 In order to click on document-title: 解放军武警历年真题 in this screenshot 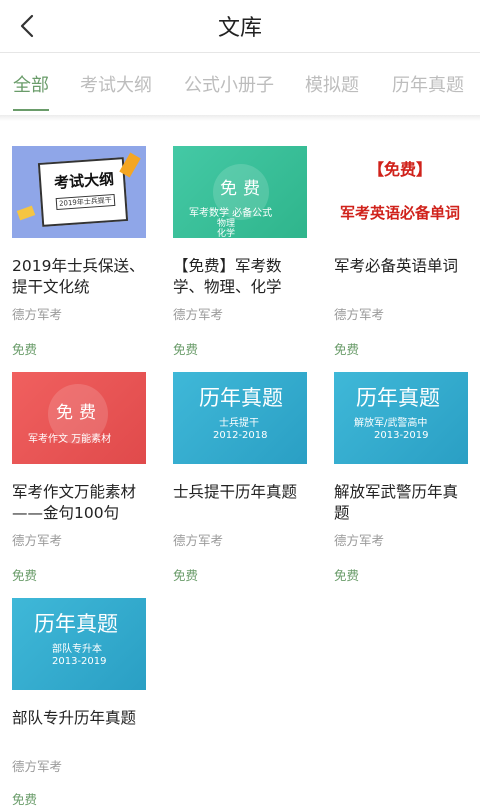, I will do `click(396, 502)`.